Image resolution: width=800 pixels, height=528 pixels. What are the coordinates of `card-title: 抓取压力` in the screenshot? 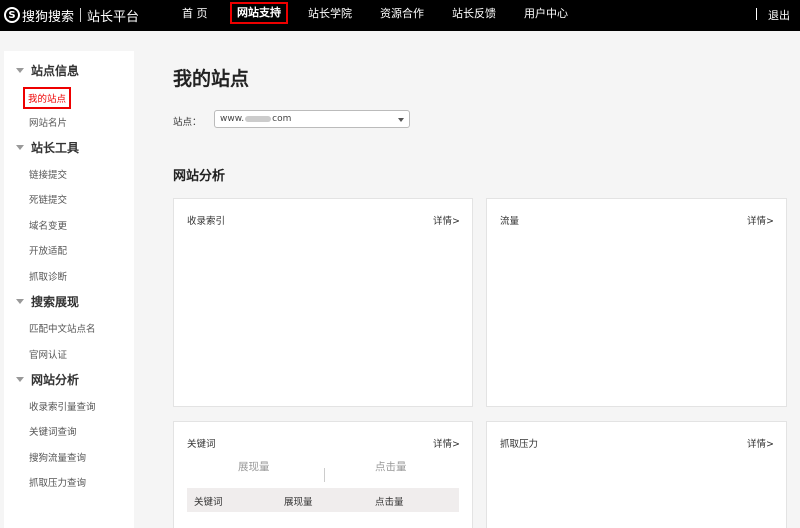 It's located at (519, 444).